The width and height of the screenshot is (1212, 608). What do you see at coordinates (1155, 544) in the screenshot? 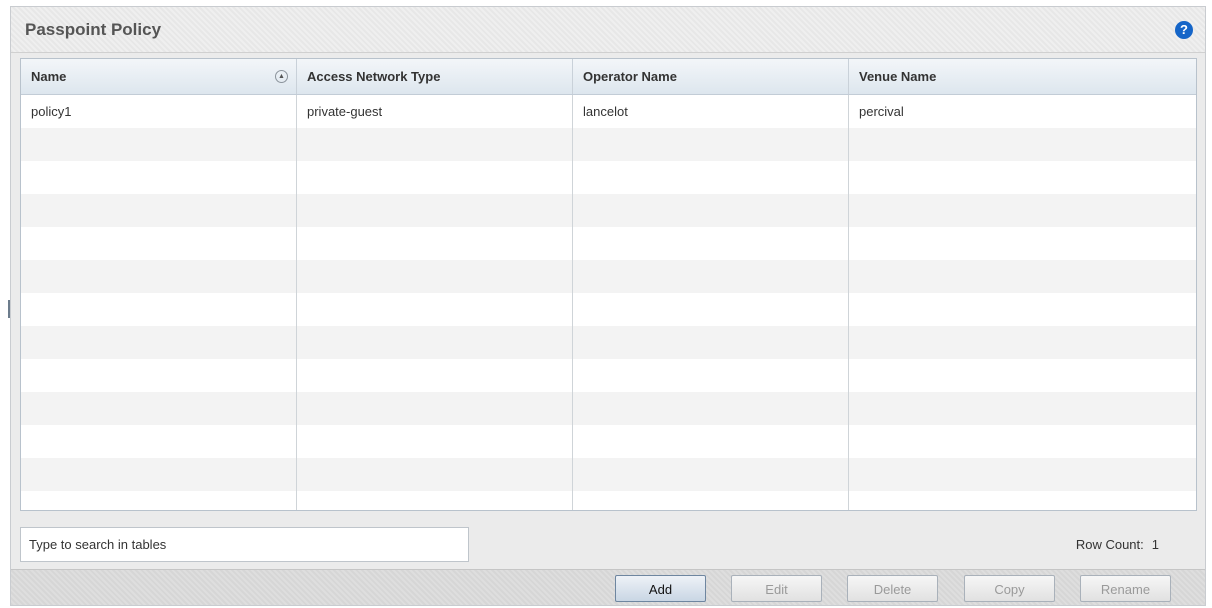
I see `row-count-value: 1` at bounding box center [1155, 544].